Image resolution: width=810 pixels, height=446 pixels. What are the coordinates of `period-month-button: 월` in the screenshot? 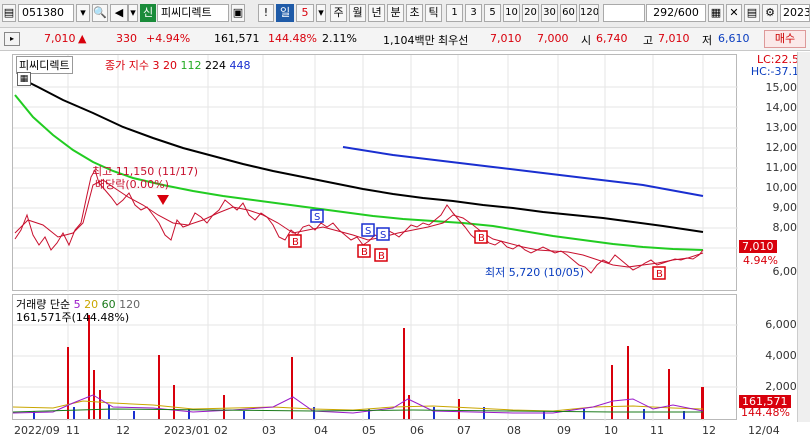 It's located at (357, 13).